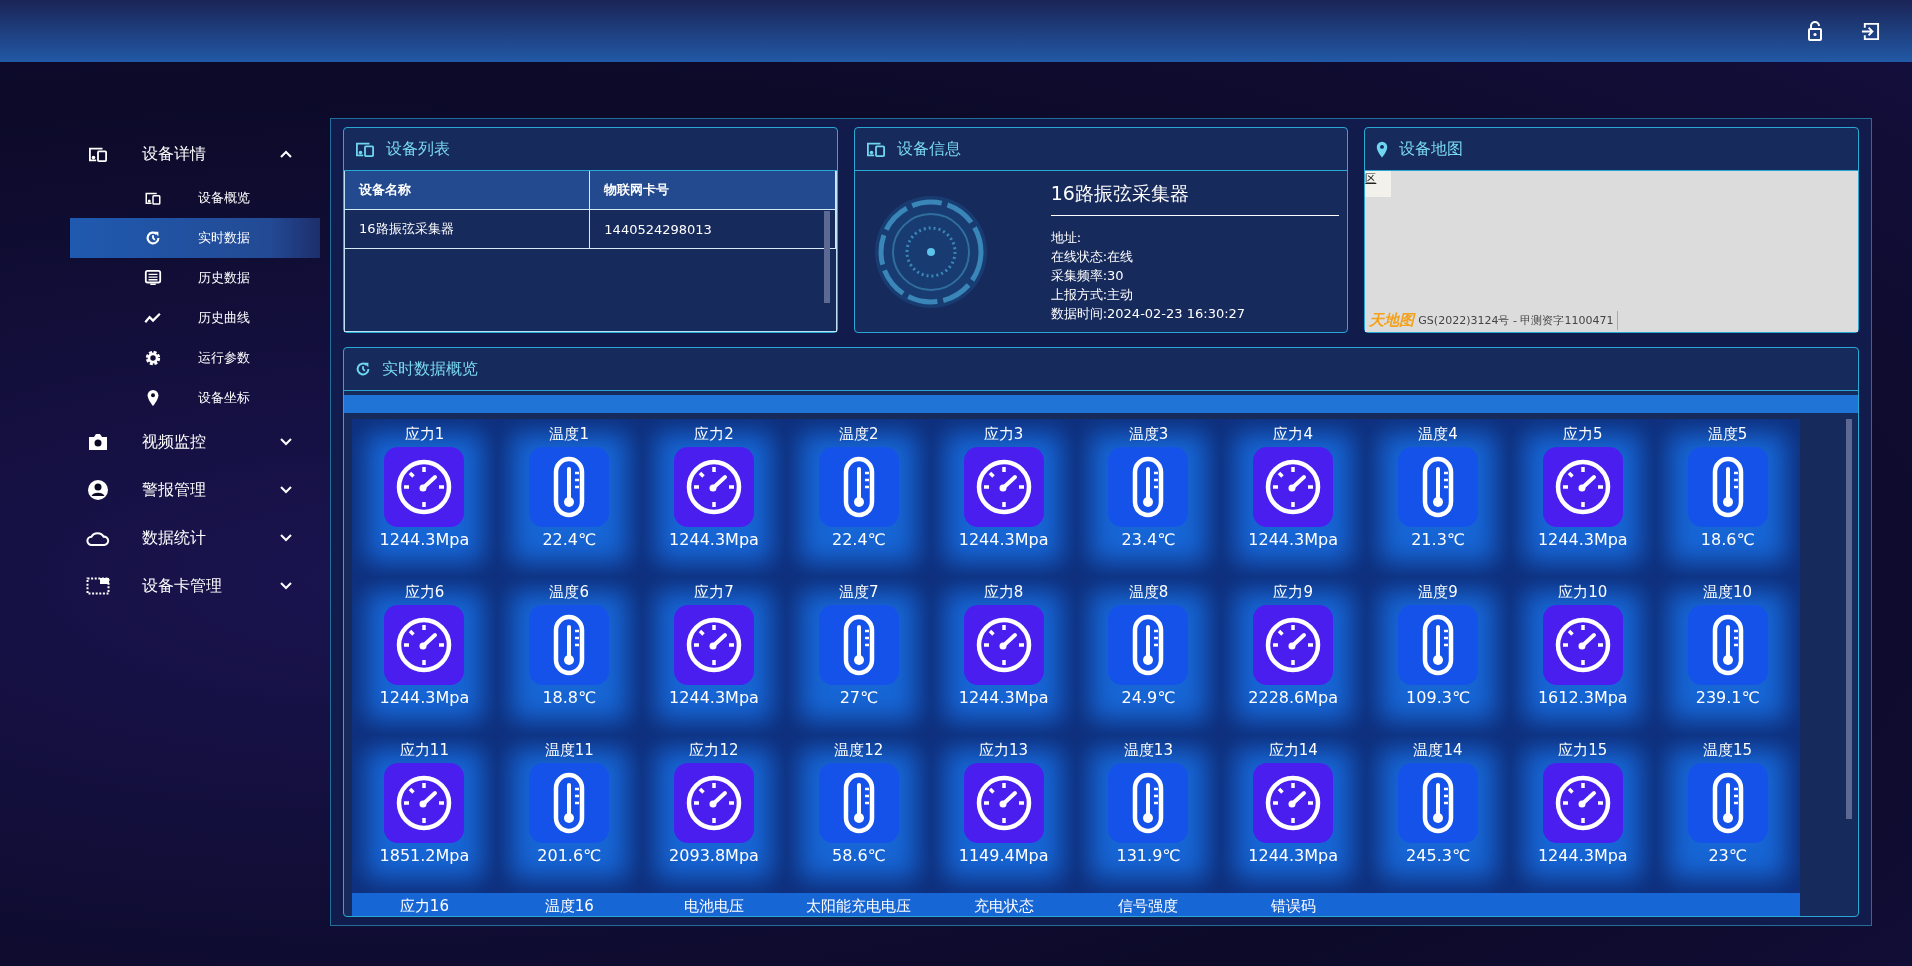 The height and width of the screenshot is (966, 1912). What do you see at coordinates (1148, 434) in the screenshot?
I see `sensor-label: 温度3` at bounding box center [1148, 434].